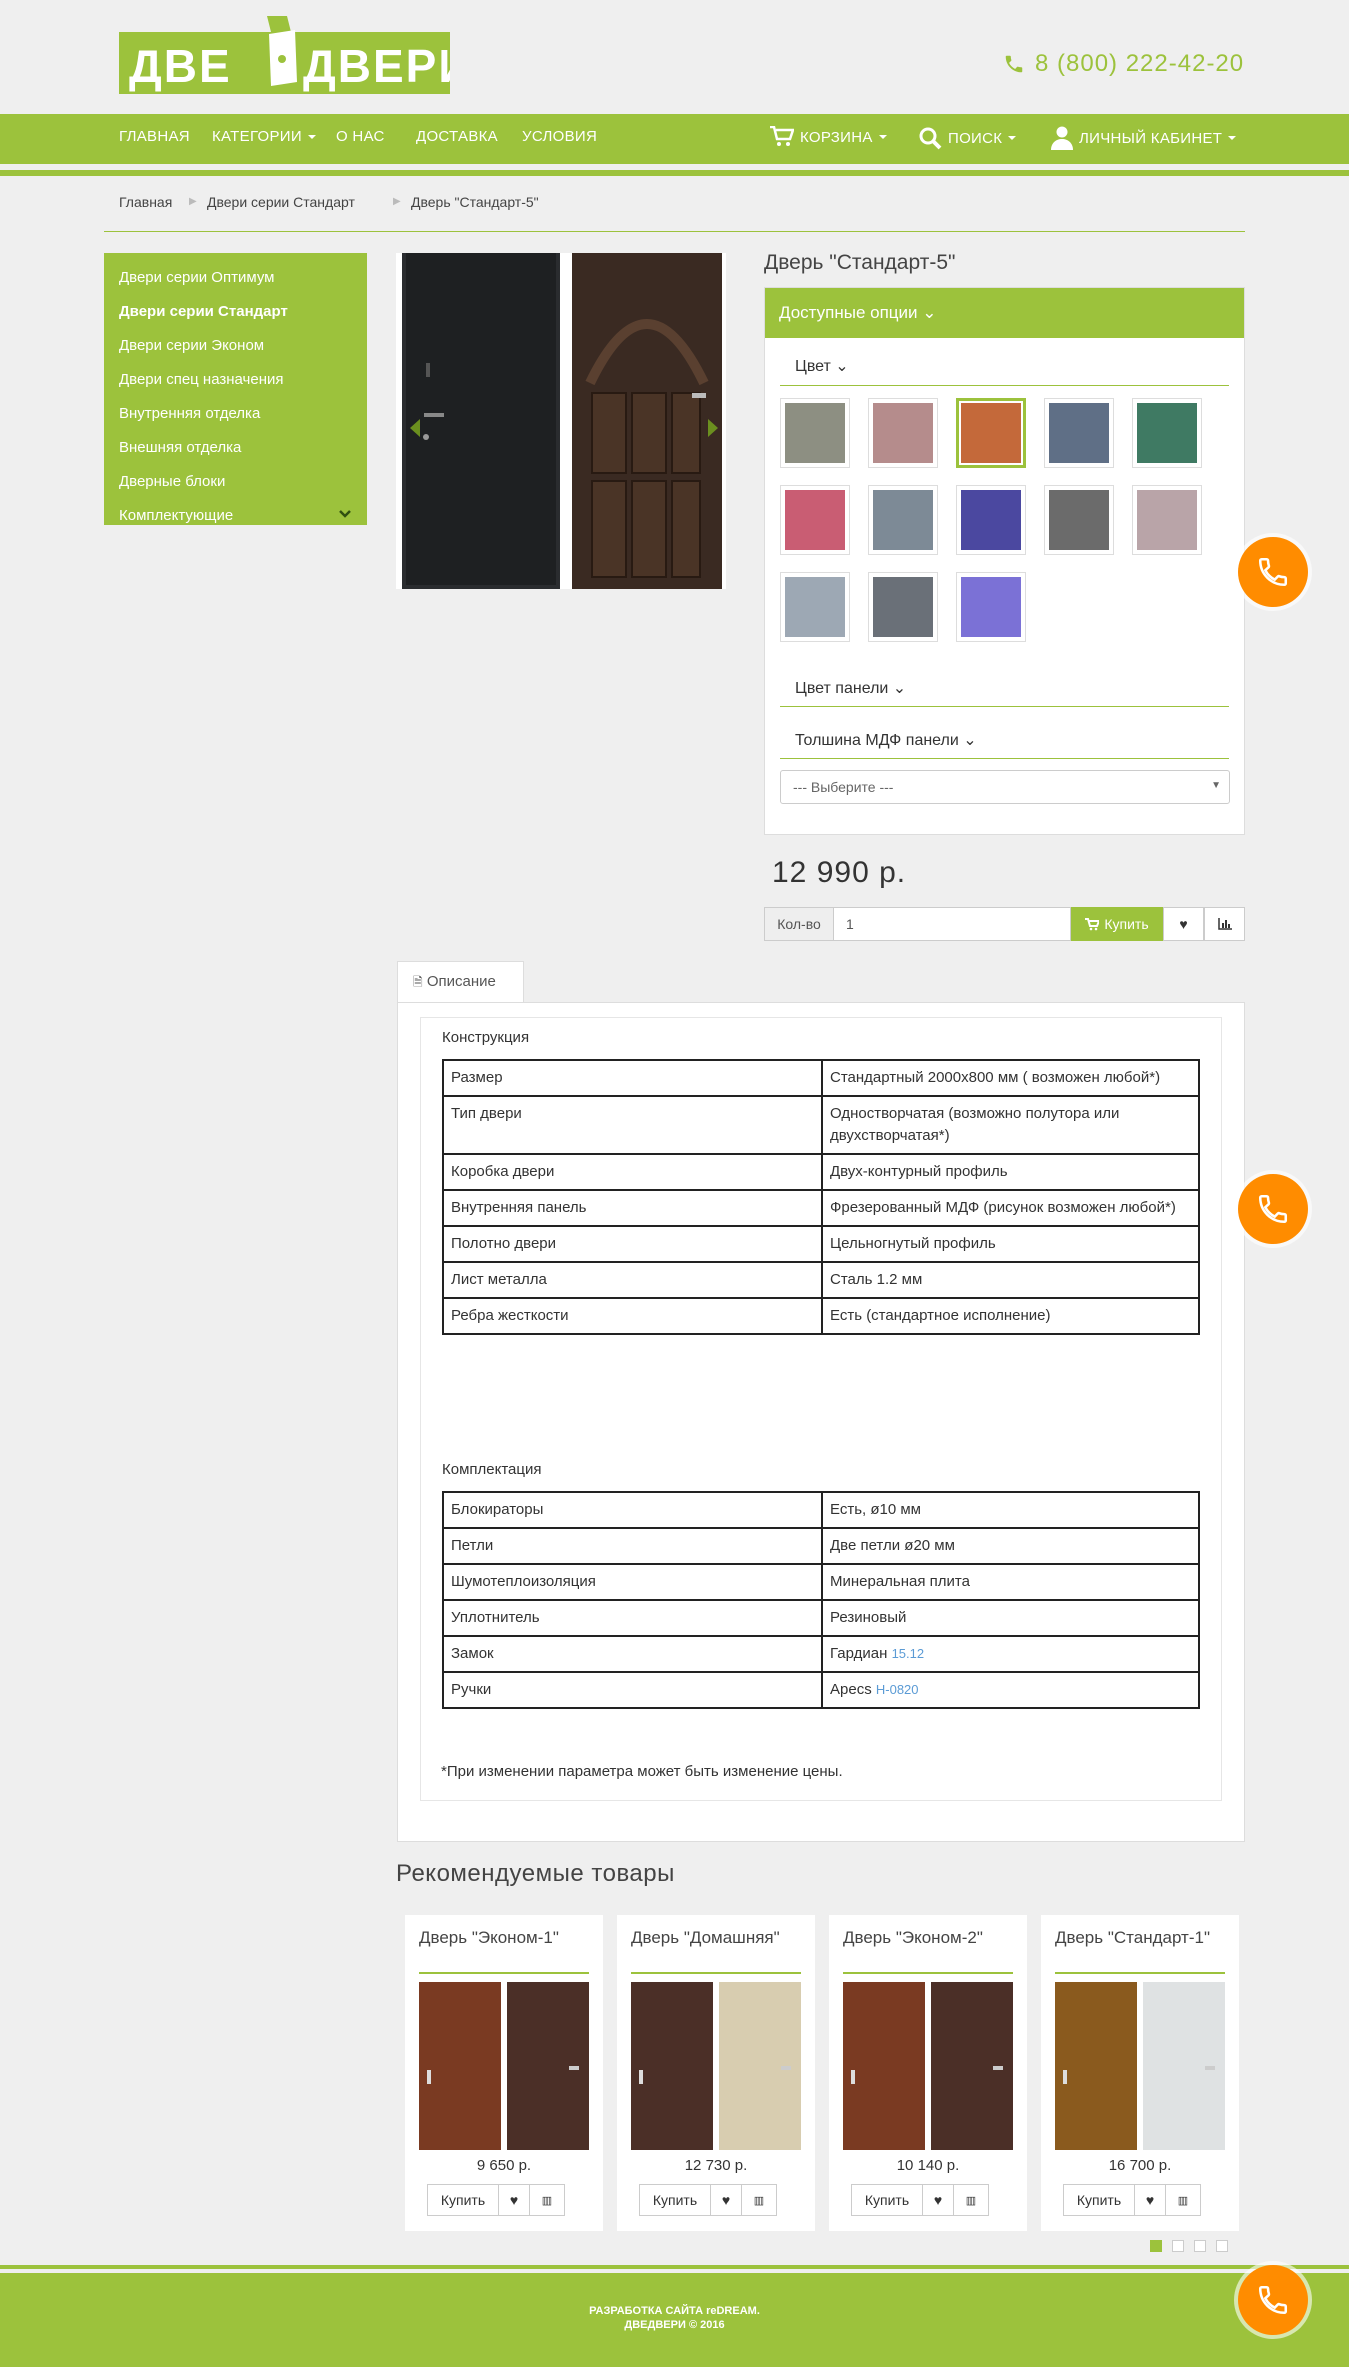 This screenshot has height=2367, width=1349. What do you see at coordinates (822, 366) in the screenshot?
I see `color-option-toggle: Цвет ⌄` at bounding box center [822, 366].